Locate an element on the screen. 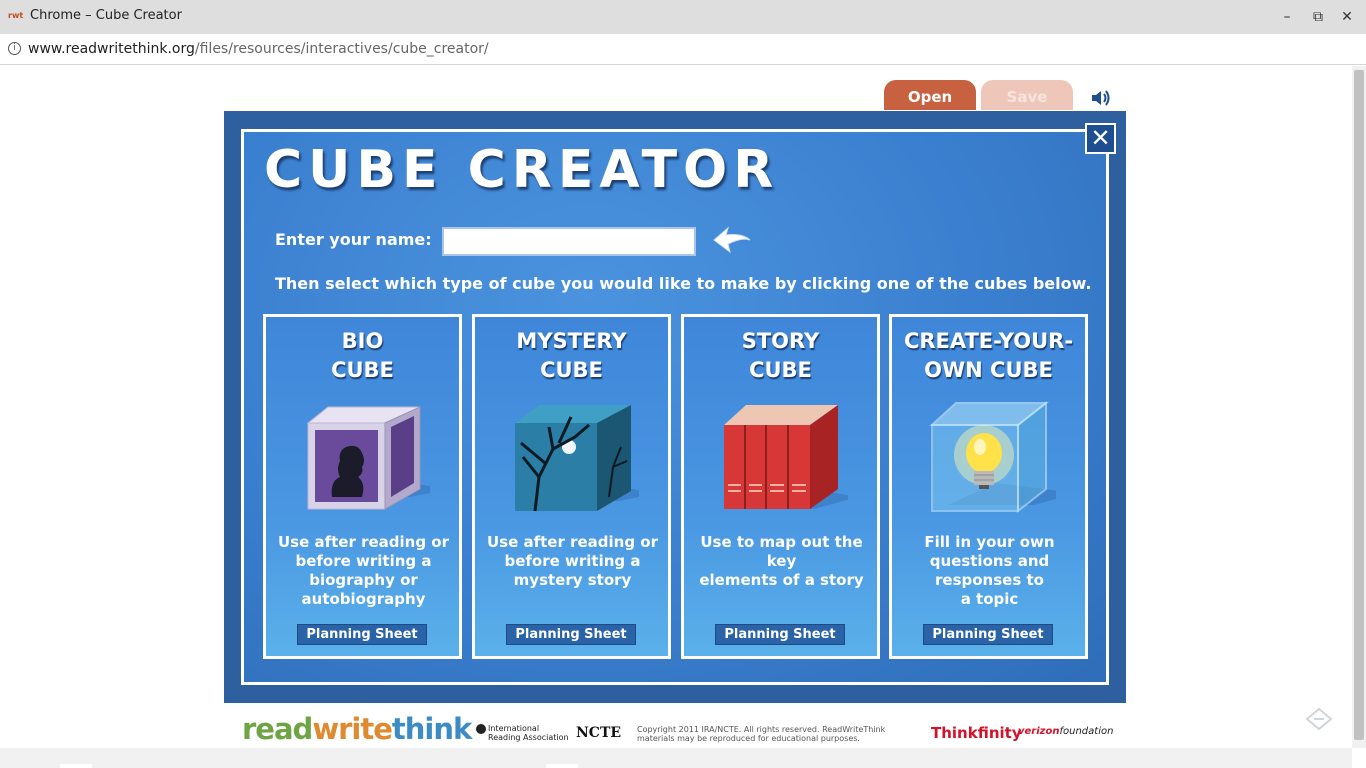 This screenshot has height=768, width=1366. favicon-icon: rwt is located at coordinates (16, 15).